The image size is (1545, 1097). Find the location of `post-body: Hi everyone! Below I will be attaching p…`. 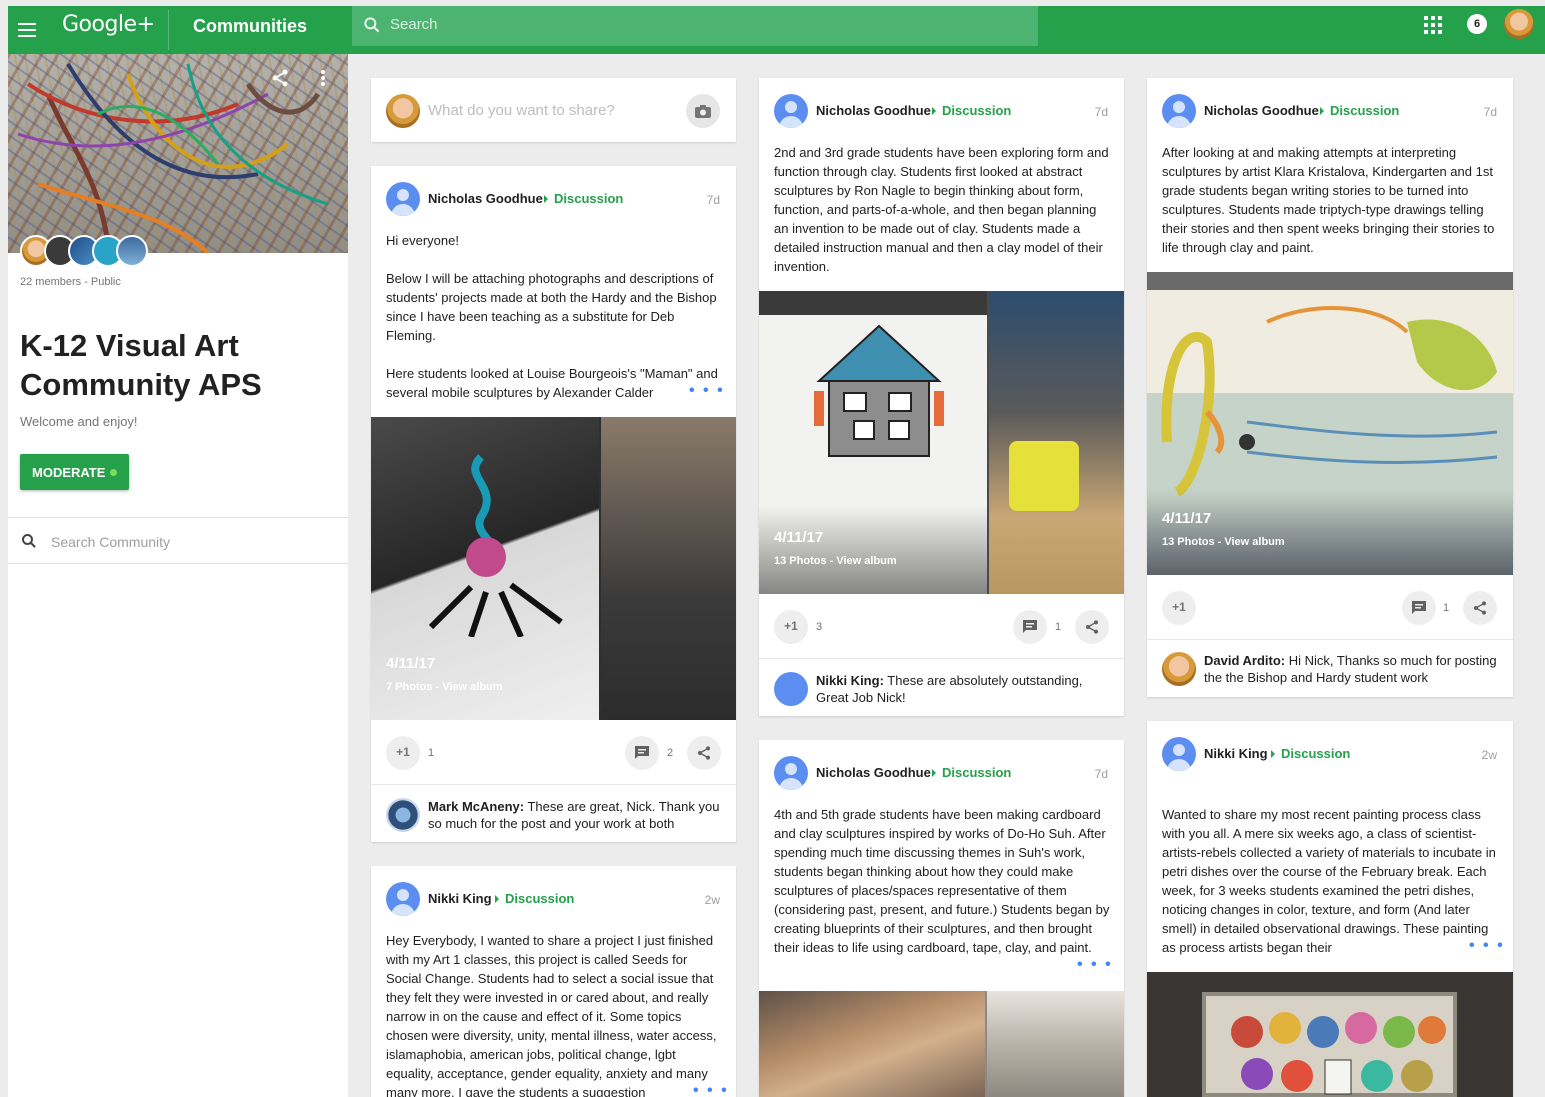

post-body: Hi everyone! Below I will be attaching p… is located at coordinates (554, 326).